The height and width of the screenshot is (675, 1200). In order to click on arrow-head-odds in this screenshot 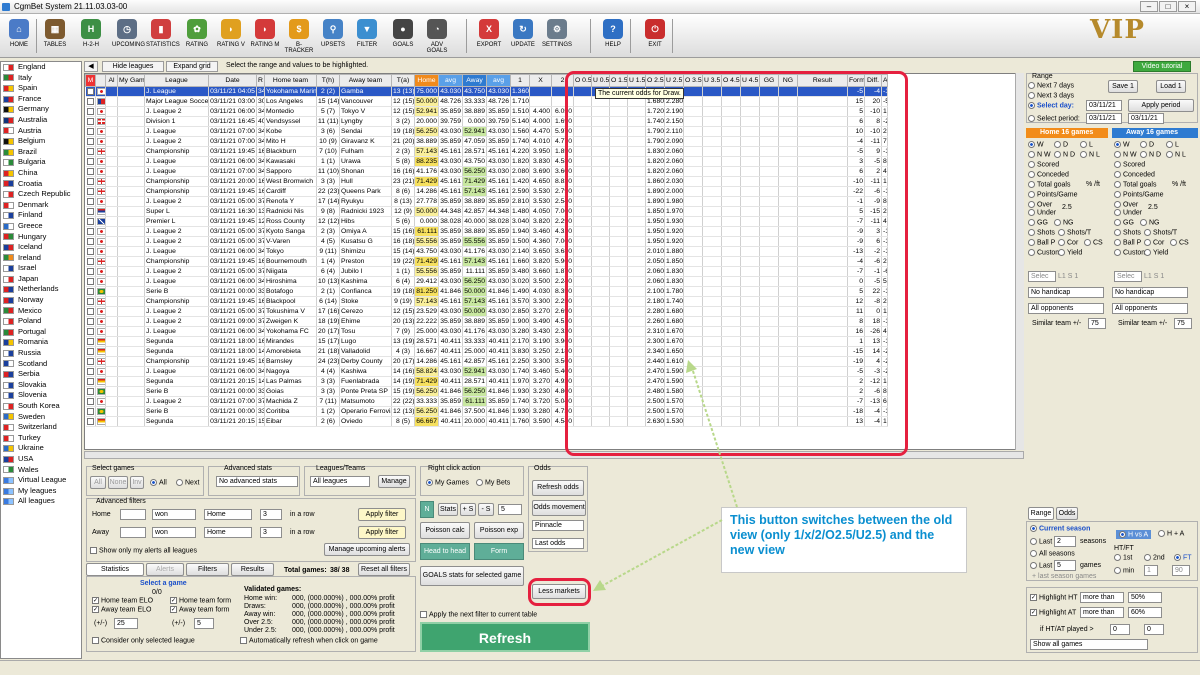, I will do `click(691, 366)`.